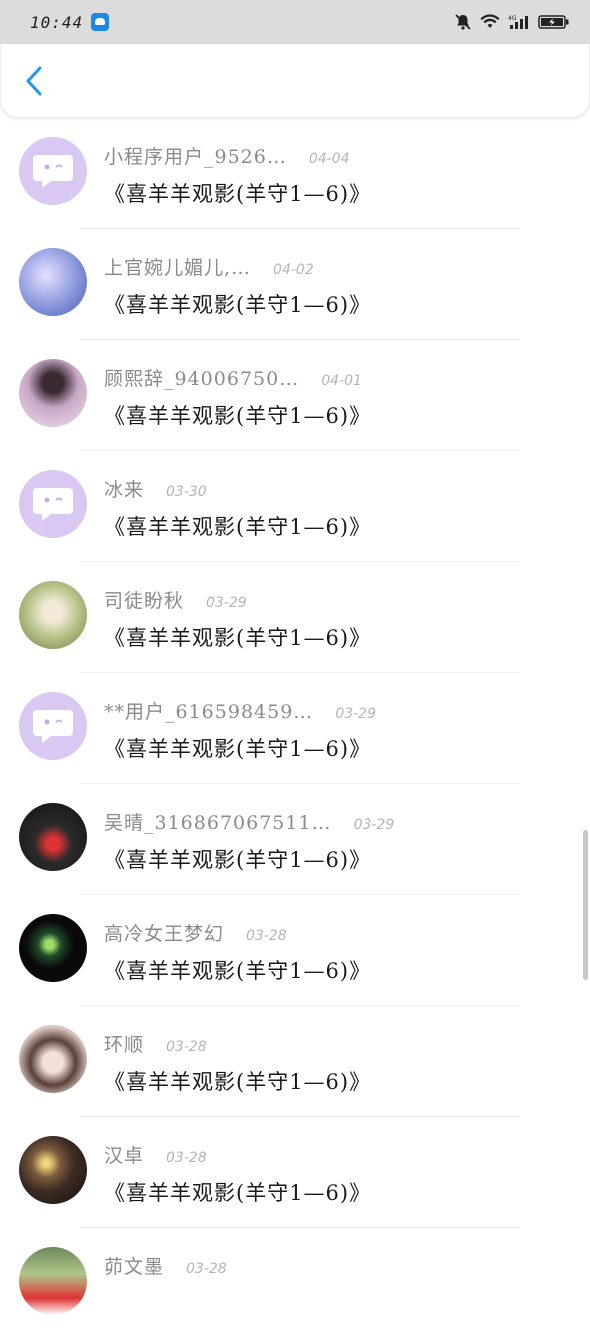  What do you see at coordinates (124, 1156) in the screenshot?
I see `user-name: 汉卓` at bounding box center [124, 1156].